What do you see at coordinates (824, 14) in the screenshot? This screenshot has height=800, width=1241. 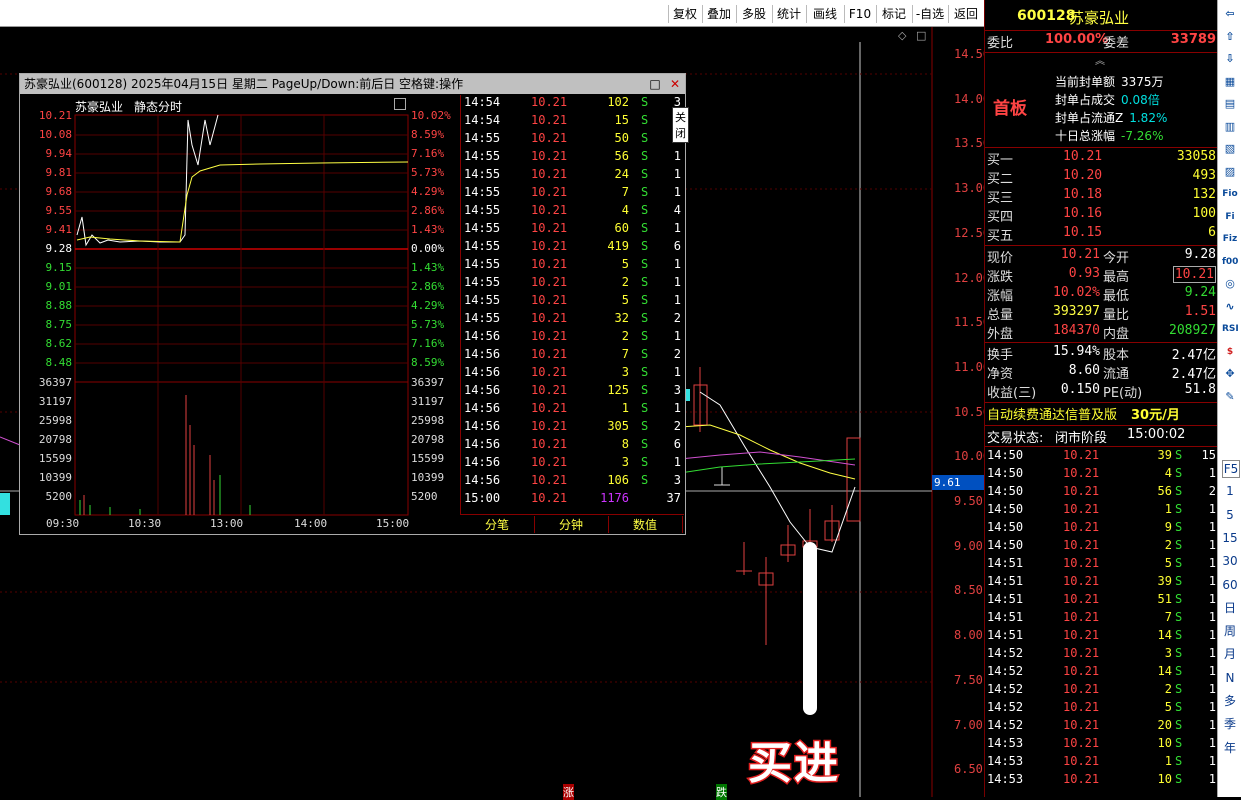 I see `toolbar-button-4: 画线` at bounding box center [824, 14].